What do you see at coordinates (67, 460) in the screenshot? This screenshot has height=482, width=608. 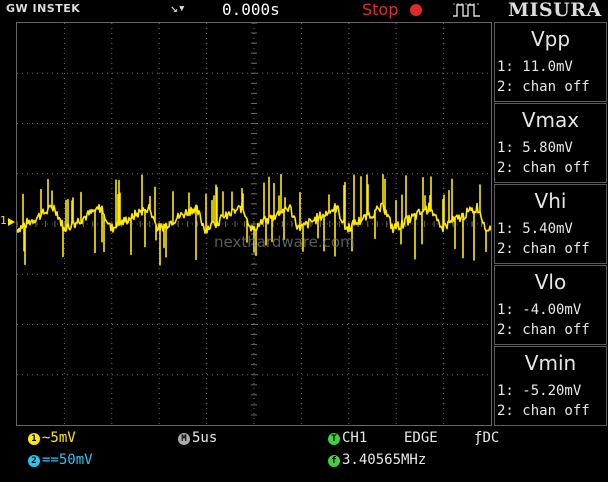 I see `channel2-scale-value: ==50mV` at bounding box center [67, 460].